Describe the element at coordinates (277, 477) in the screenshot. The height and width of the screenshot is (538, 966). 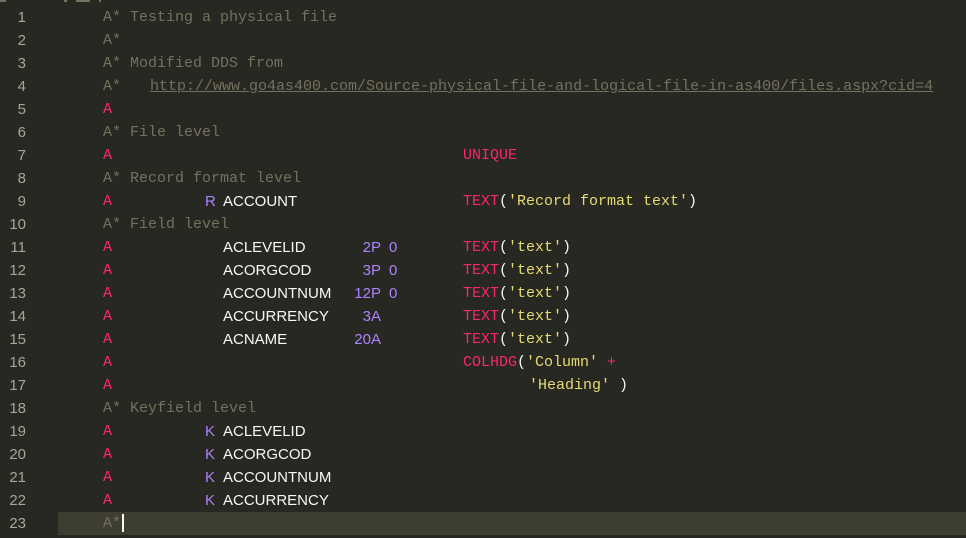
I see `field-name: ACCOUNTNUM` at that location.